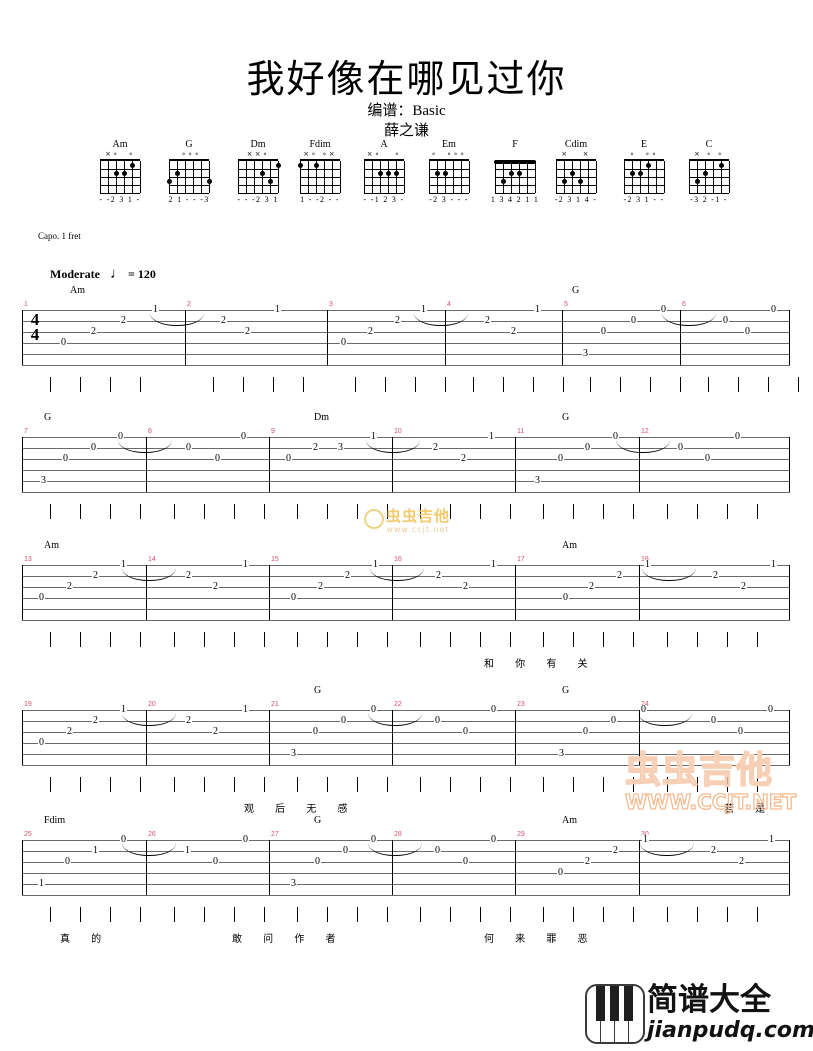 This screenshot has height=1051, width=813. Describe the element at coordinates (318, 690) in the screenshot. I see `chord-symbol: G` at that location.